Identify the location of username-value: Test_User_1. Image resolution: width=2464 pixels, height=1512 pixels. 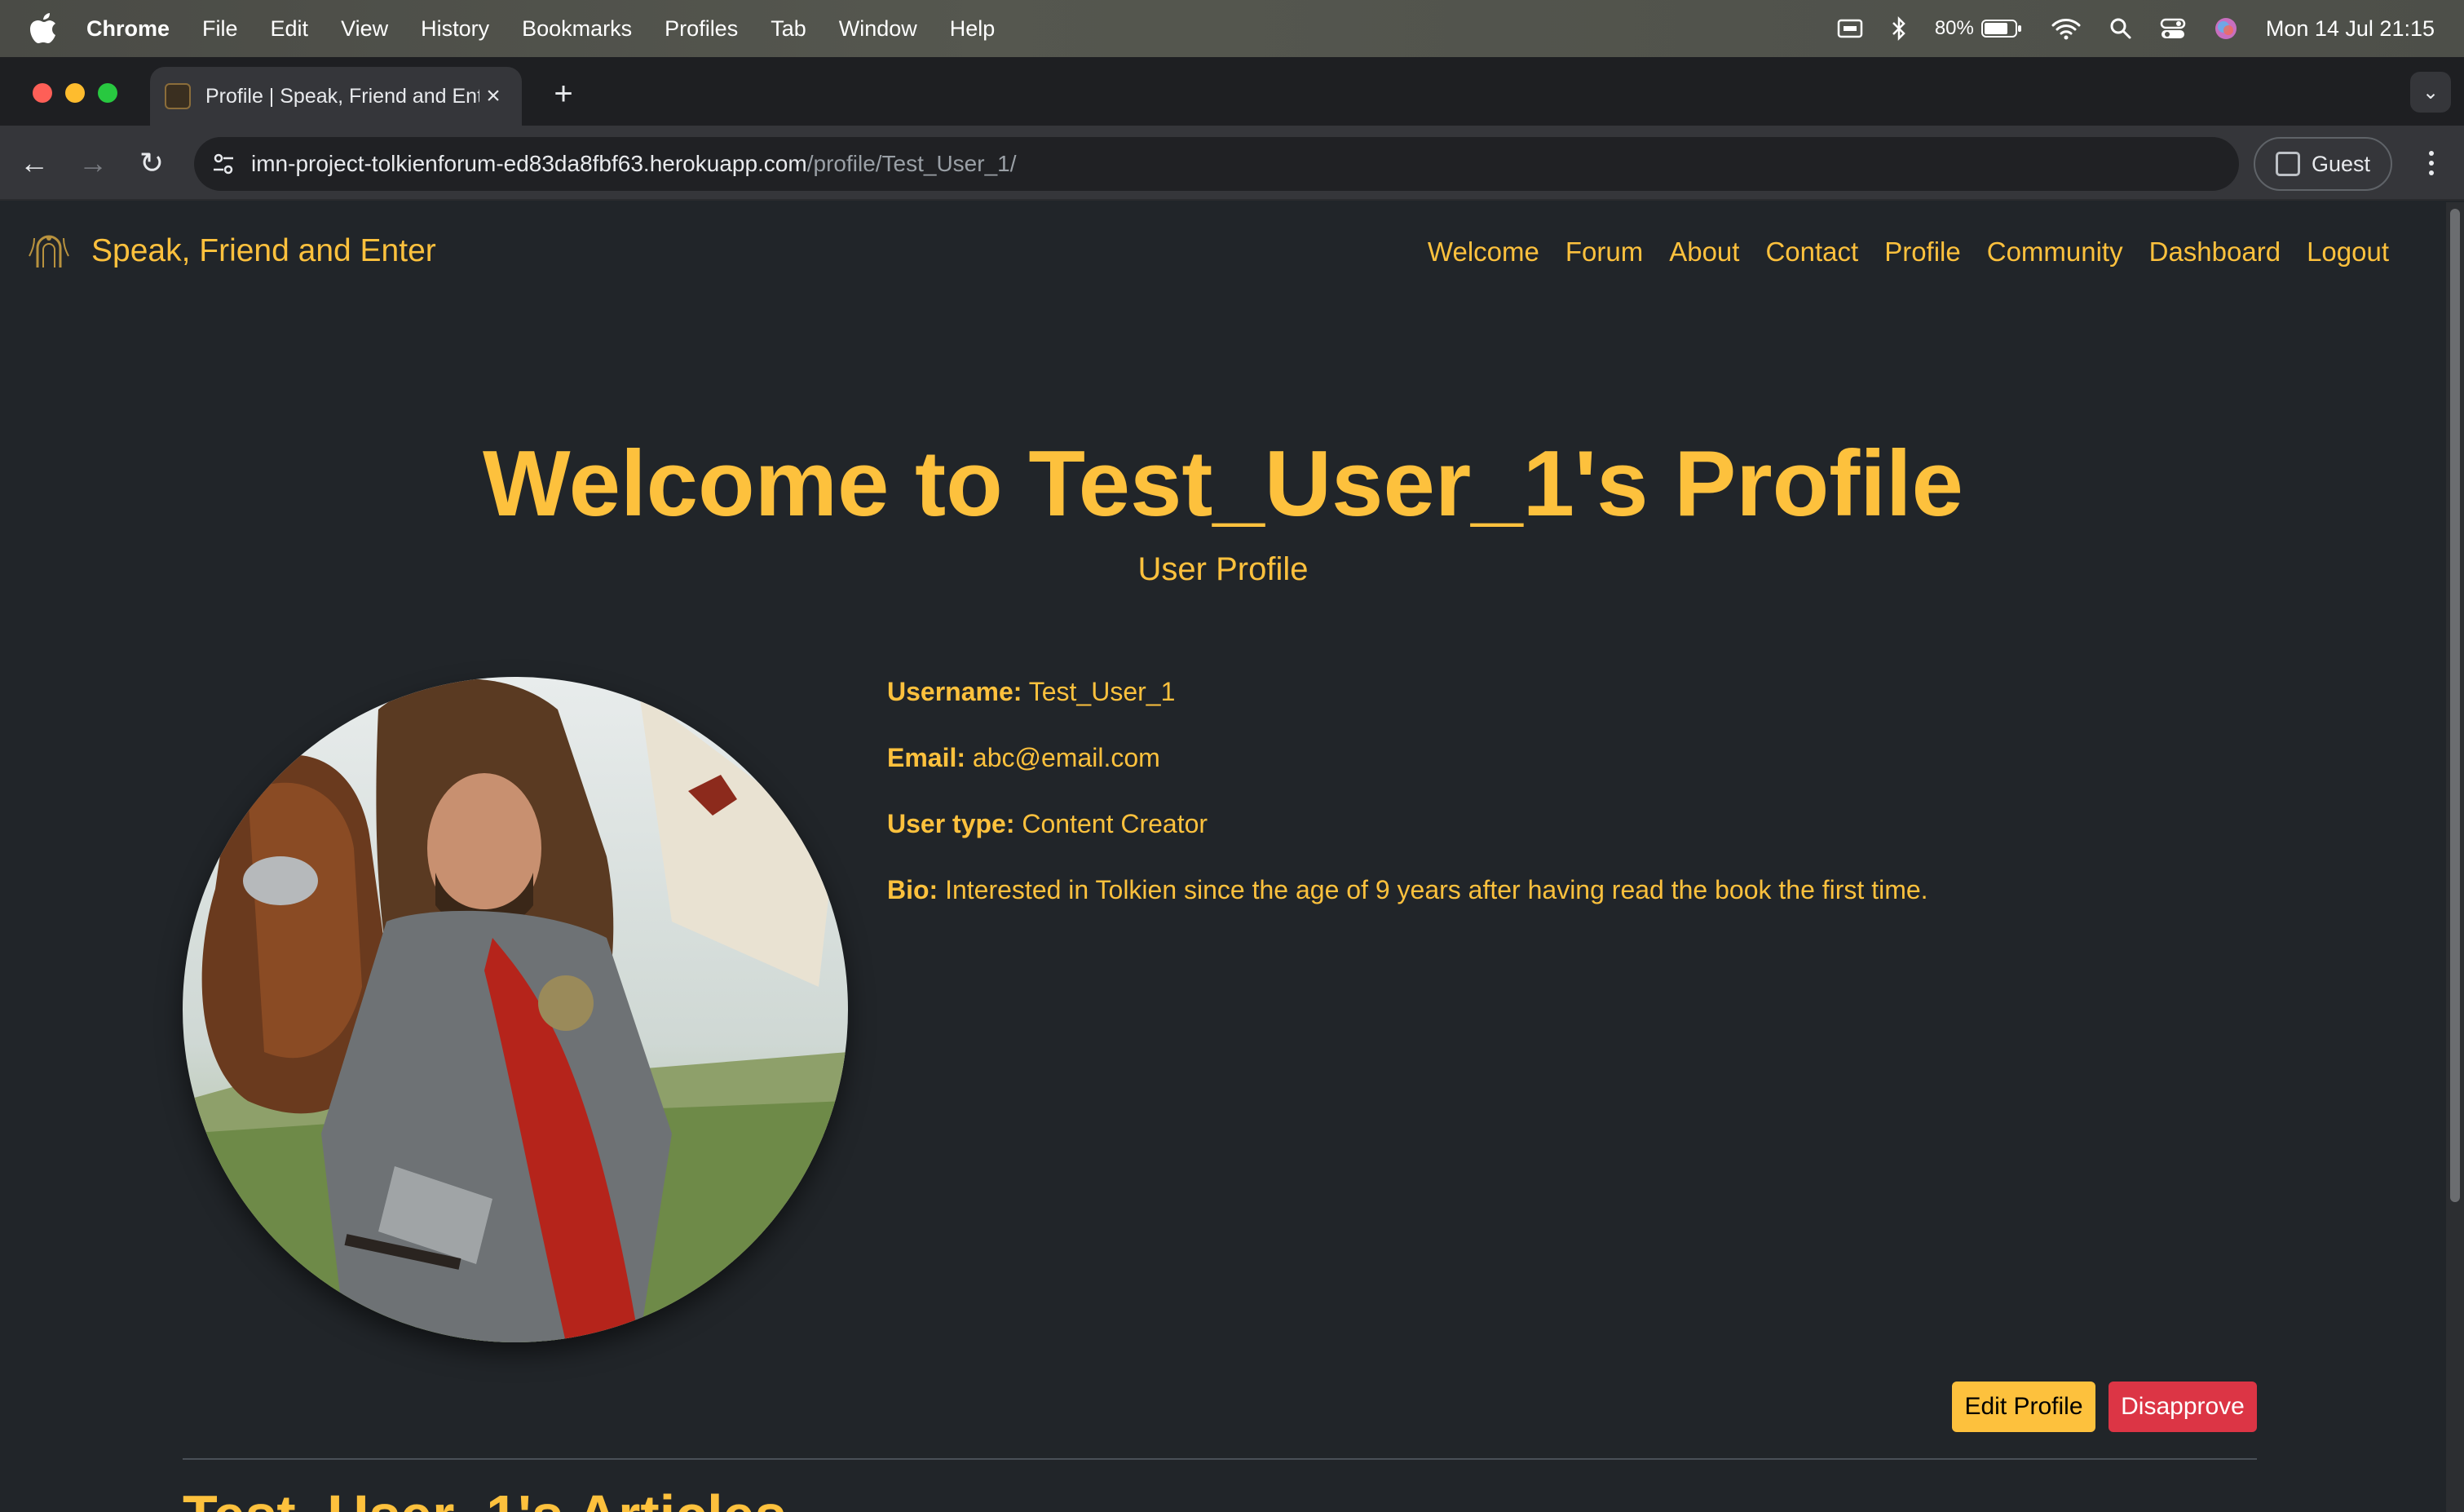
(1102, 691).